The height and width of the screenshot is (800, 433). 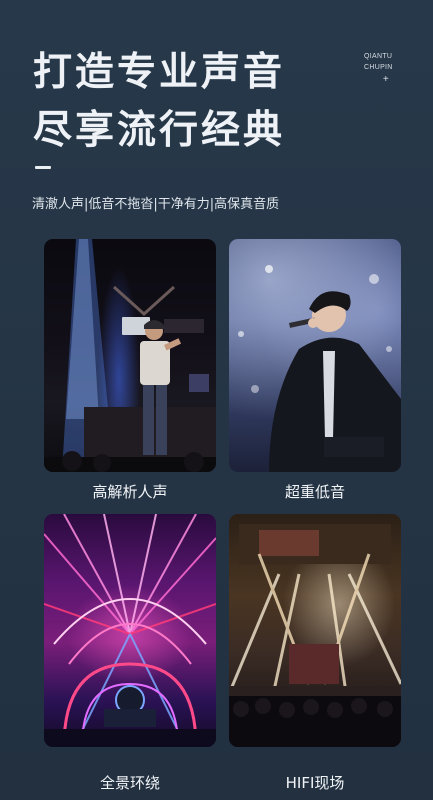 I want to click on photo-rapper-on-stage, so click(x=130, y=355).